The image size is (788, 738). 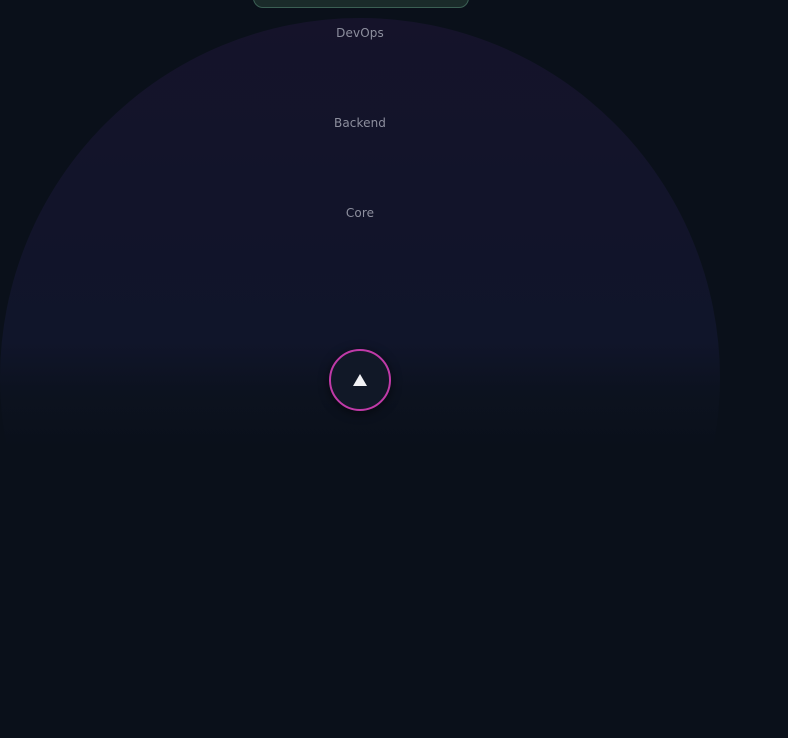 I want to click on center-button, so click(x=360, y=380).